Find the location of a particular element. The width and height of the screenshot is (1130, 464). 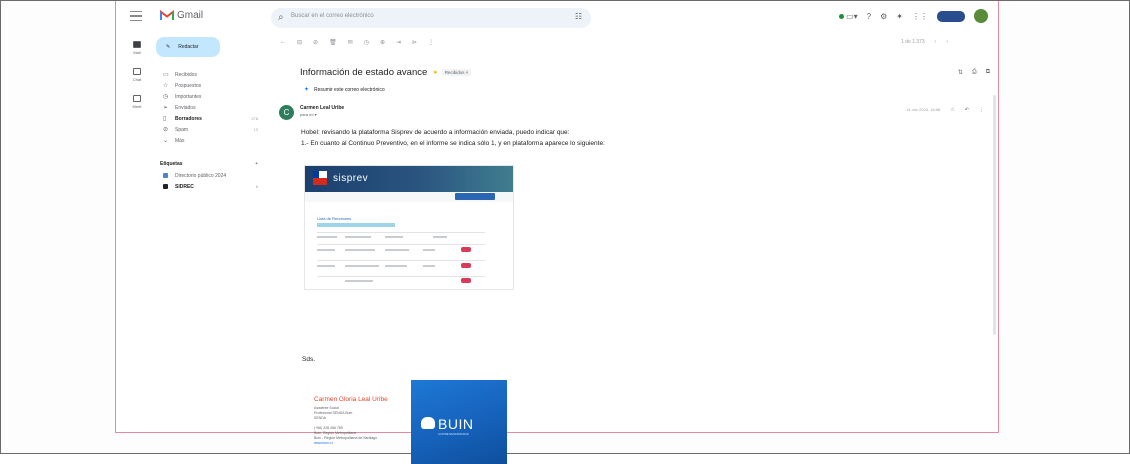

summarize-button: ✦ Resumir este correo electrónico is located at coordinates (344, 90).